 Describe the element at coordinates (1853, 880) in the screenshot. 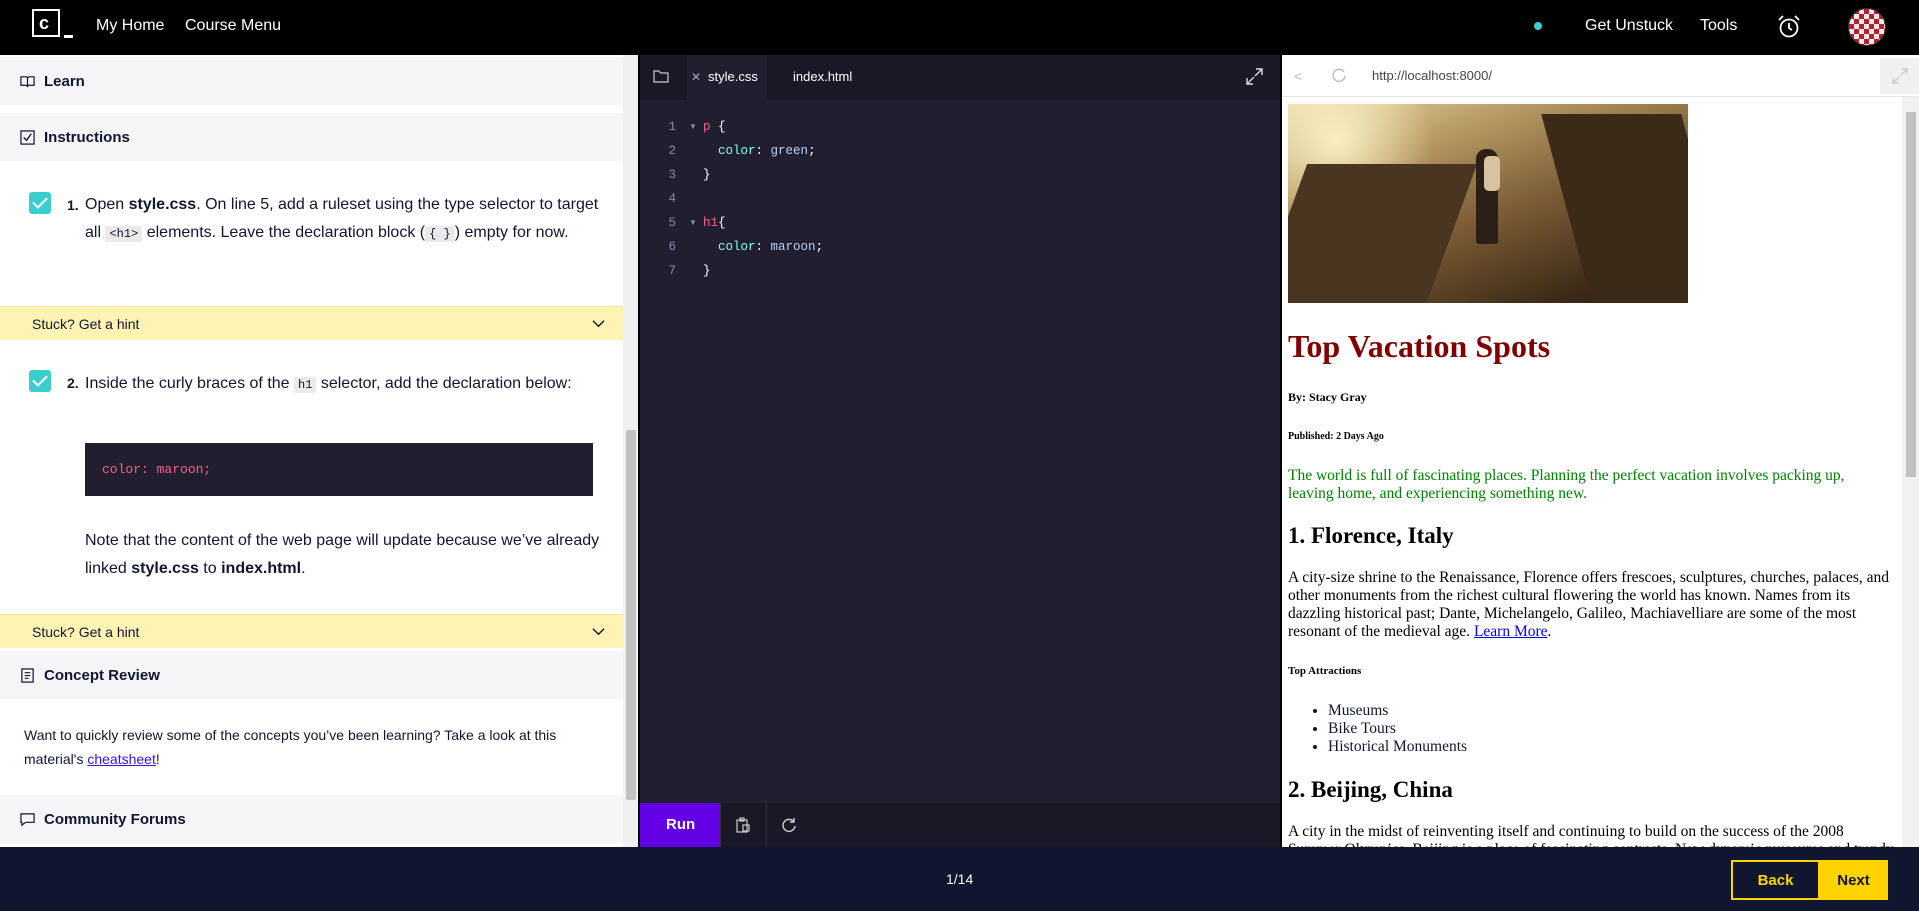

I see `next-button: Next` at that location.